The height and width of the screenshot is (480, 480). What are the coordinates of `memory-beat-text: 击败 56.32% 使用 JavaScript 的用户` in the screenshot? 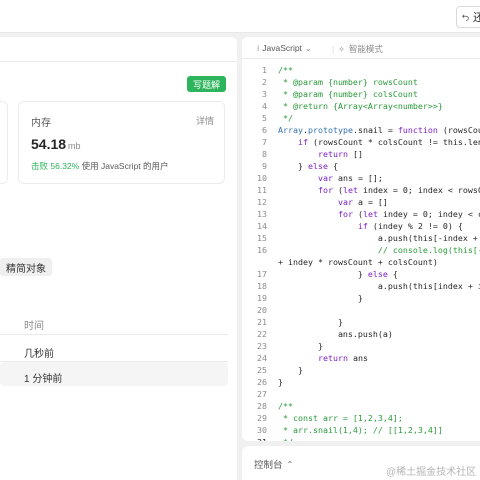 It's located at (100, 166).